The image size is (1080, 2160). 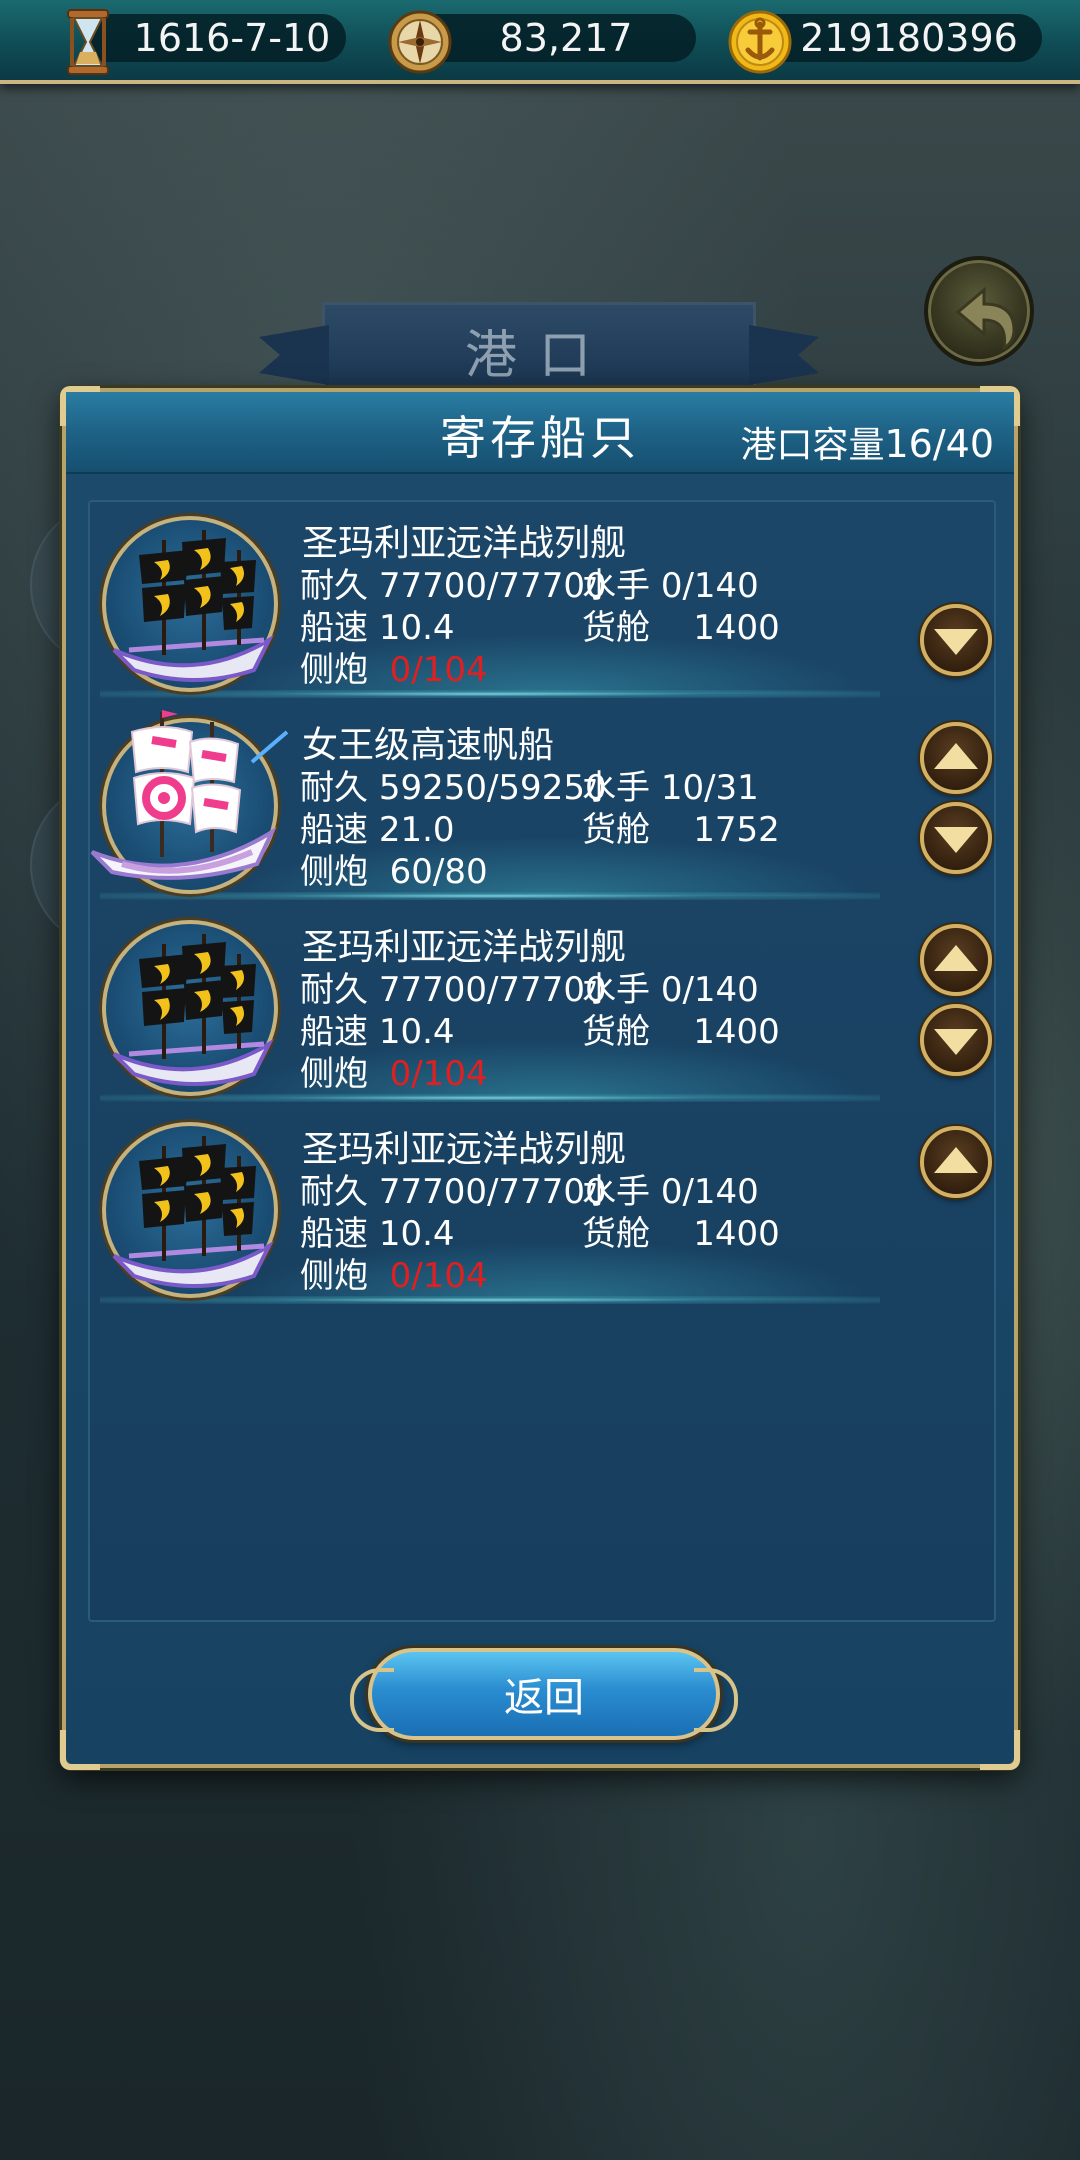 What do you see at coordinates (736, 830) in the screenshot?
I see `cargo-value: 1752` at bounding box center [736, 830].